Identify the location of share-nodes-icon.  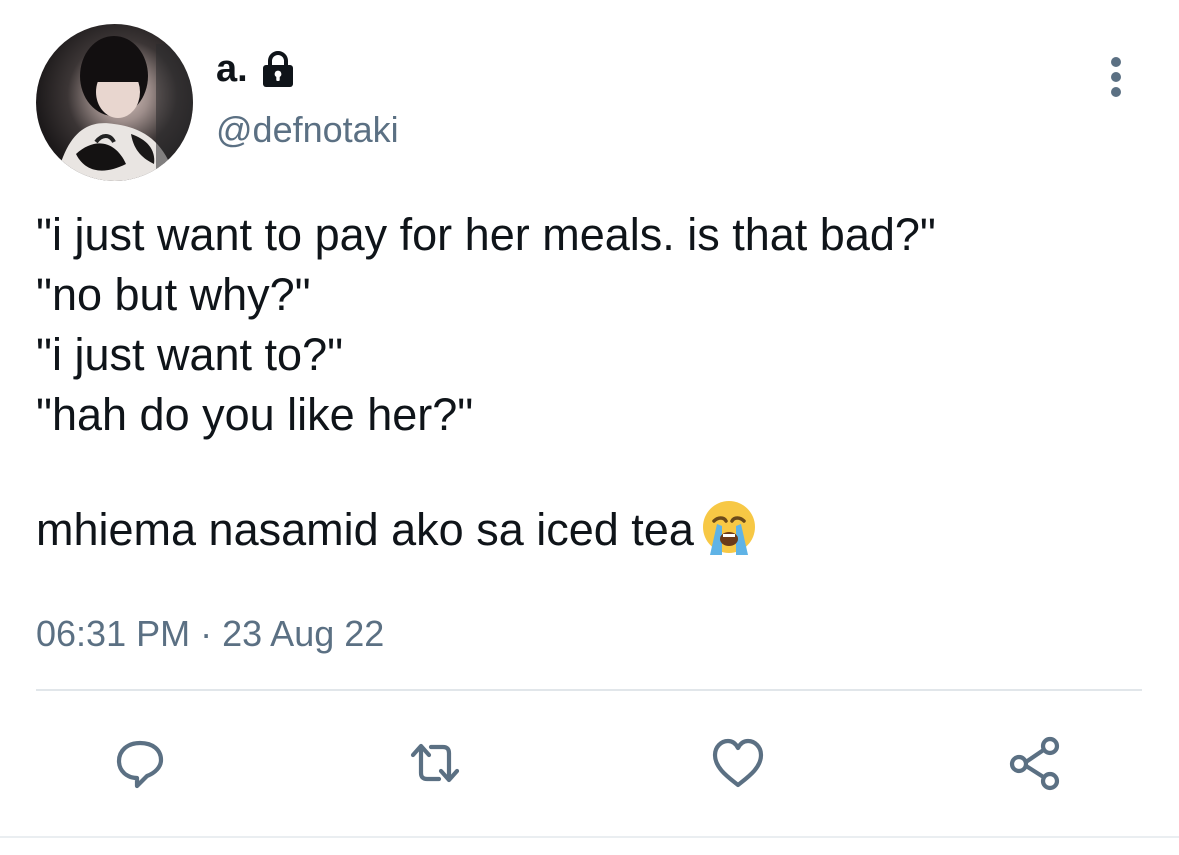
(1034, 763).